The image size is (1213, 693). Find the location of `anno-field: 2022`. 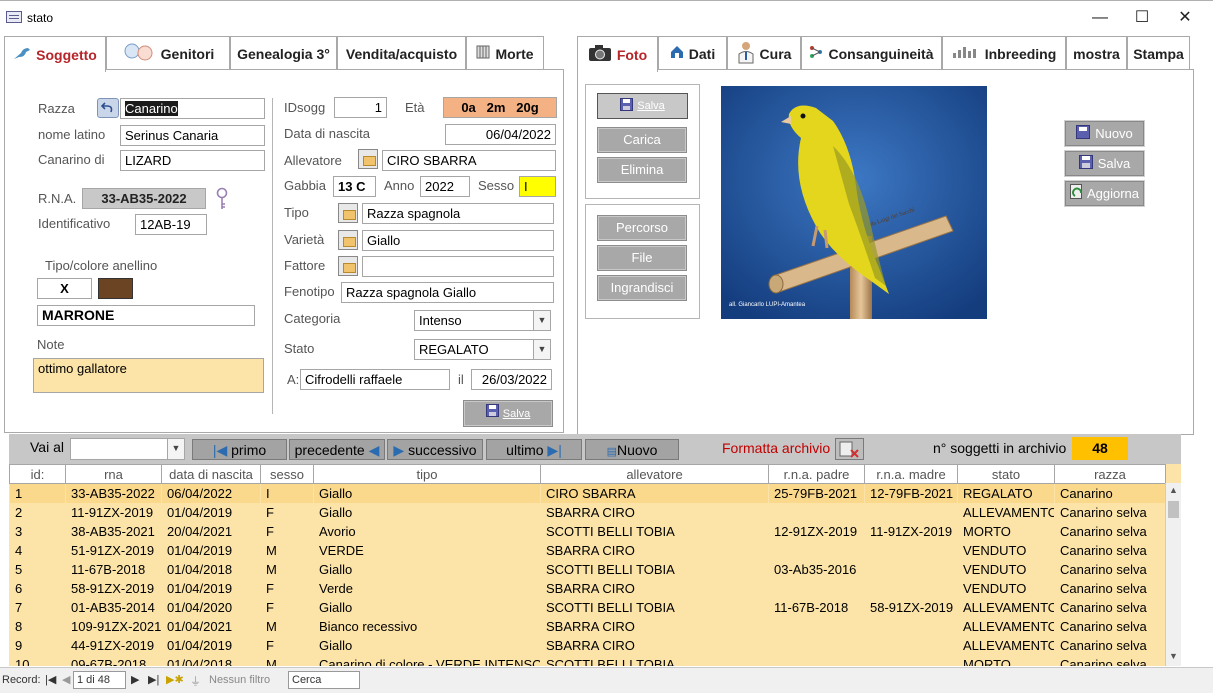

anno-field: 2022 is located at coordinates (445, 186).